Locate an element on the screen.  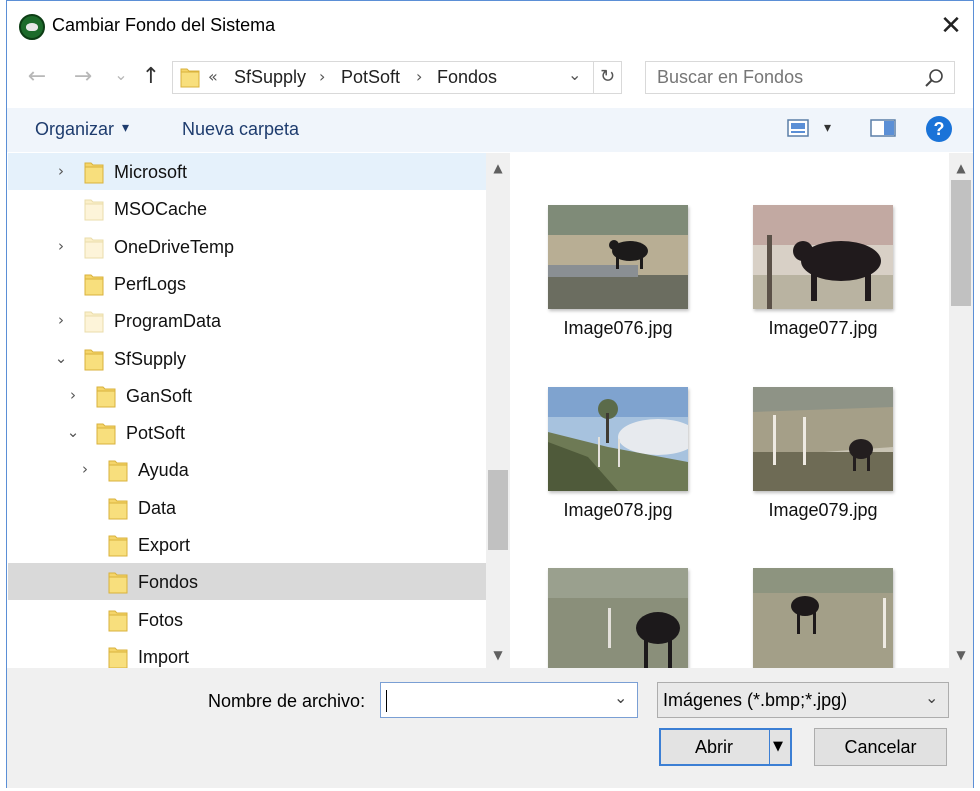
open-split-dropdown-icon: ▼ is located at coordinates (778, 747).